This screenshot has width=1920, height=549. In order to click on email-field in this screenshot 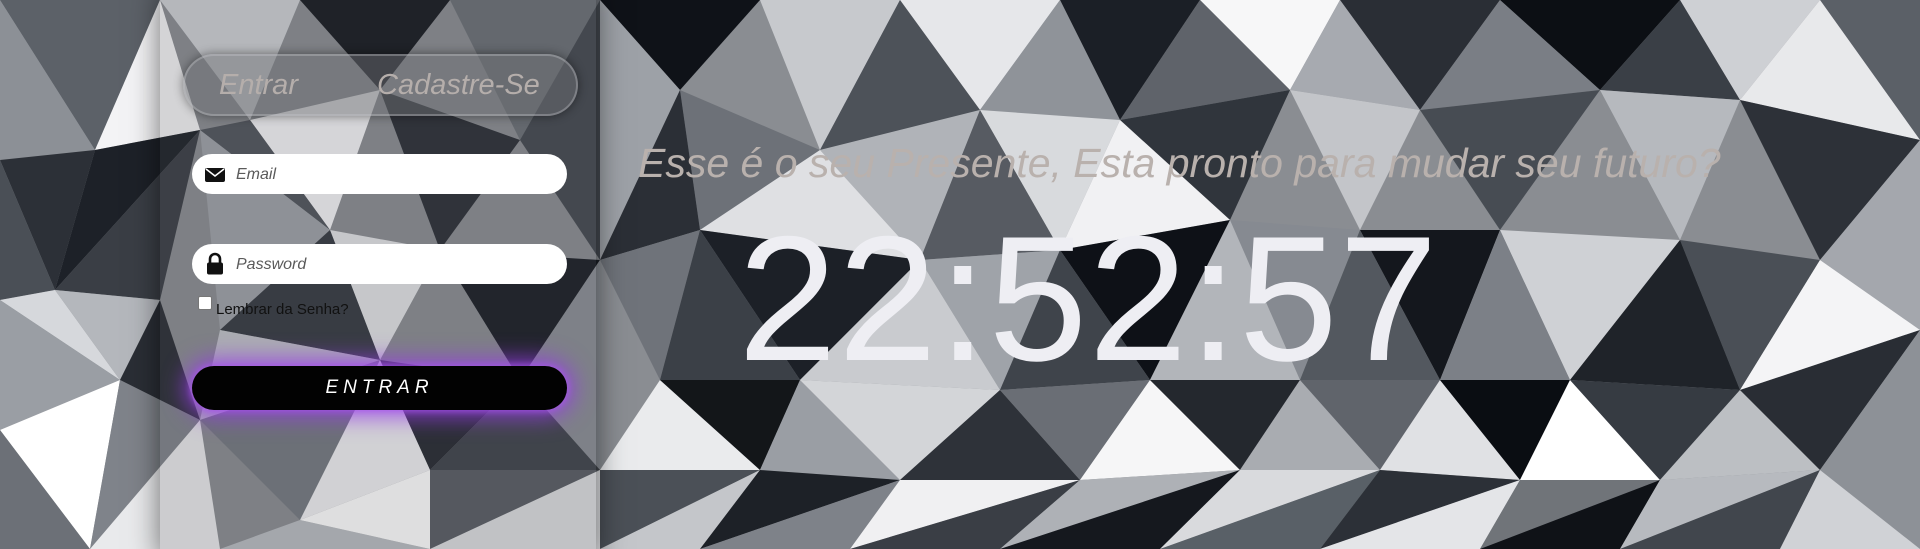, I will do `click(379, 175)`.